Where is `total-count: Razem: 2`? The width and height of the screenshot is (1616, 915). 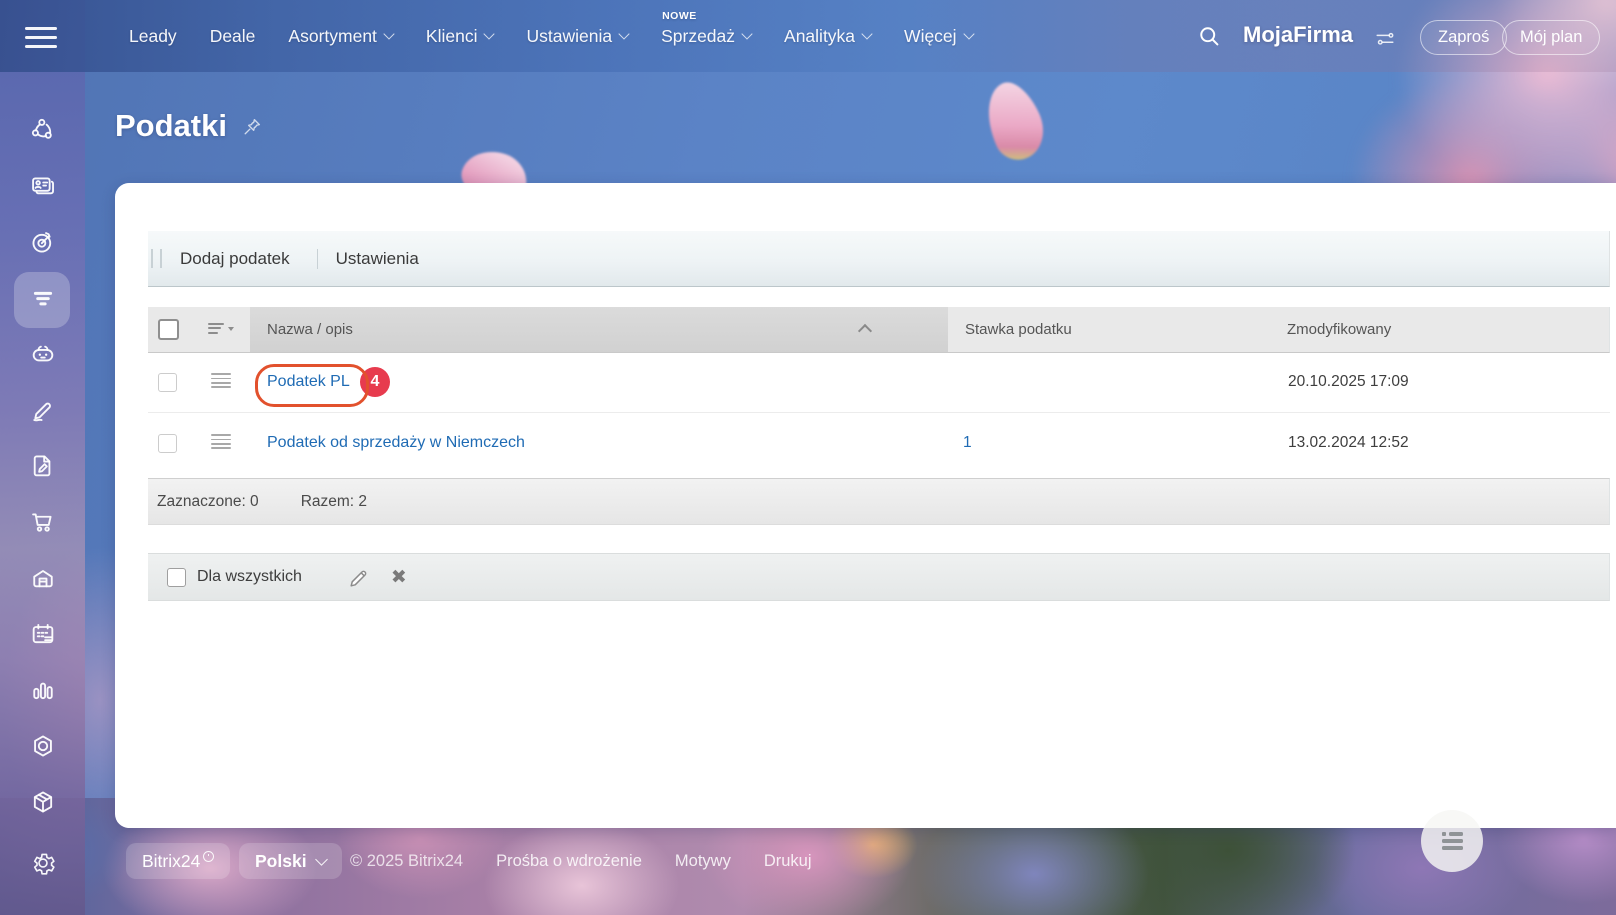
total-count: Razem: 2 is located at coordinates (334, 501).